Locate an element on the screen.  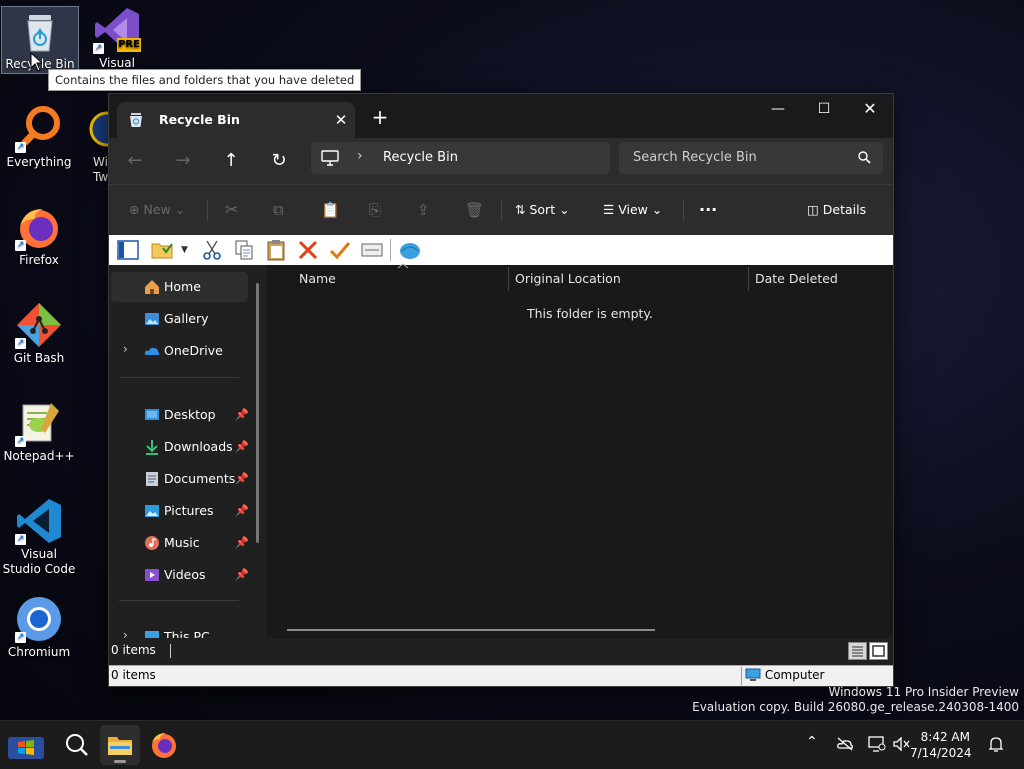
desktop-icon-everything: ↗ Everything is located at coordinates (39, 137).